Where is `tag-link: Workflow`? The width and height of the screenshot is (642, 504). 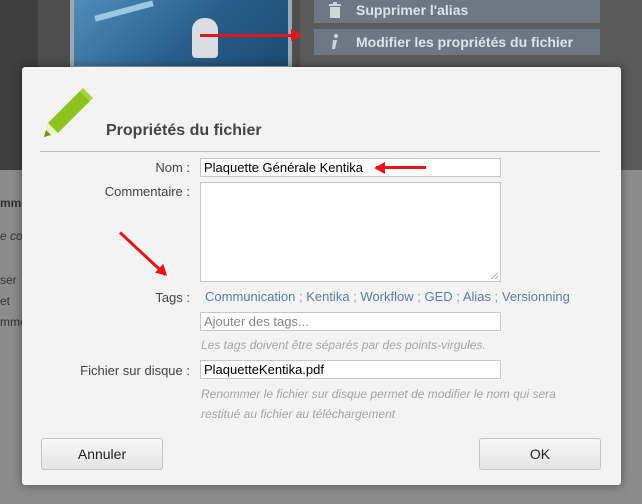 tag-link: Workflow is located at coordinates (386, 296).